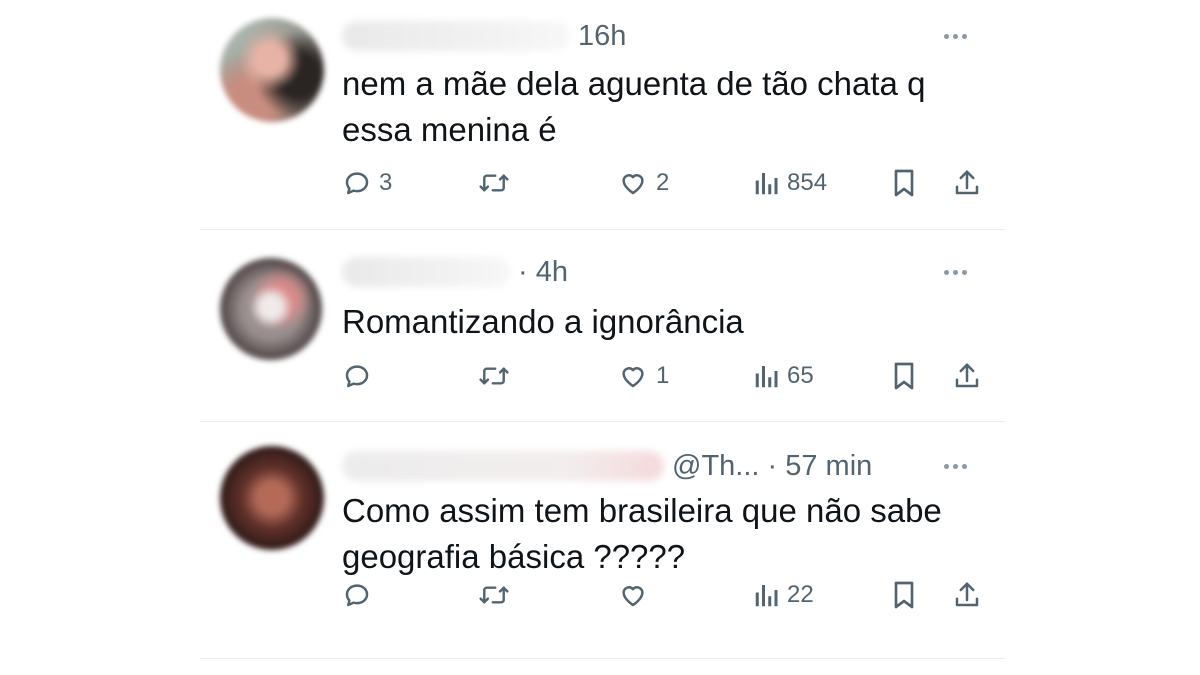  Describe the element at coordinates (772, 466) in the screenshot. I see `handle-and-timestamp: @Th... · 57 min` at that location.